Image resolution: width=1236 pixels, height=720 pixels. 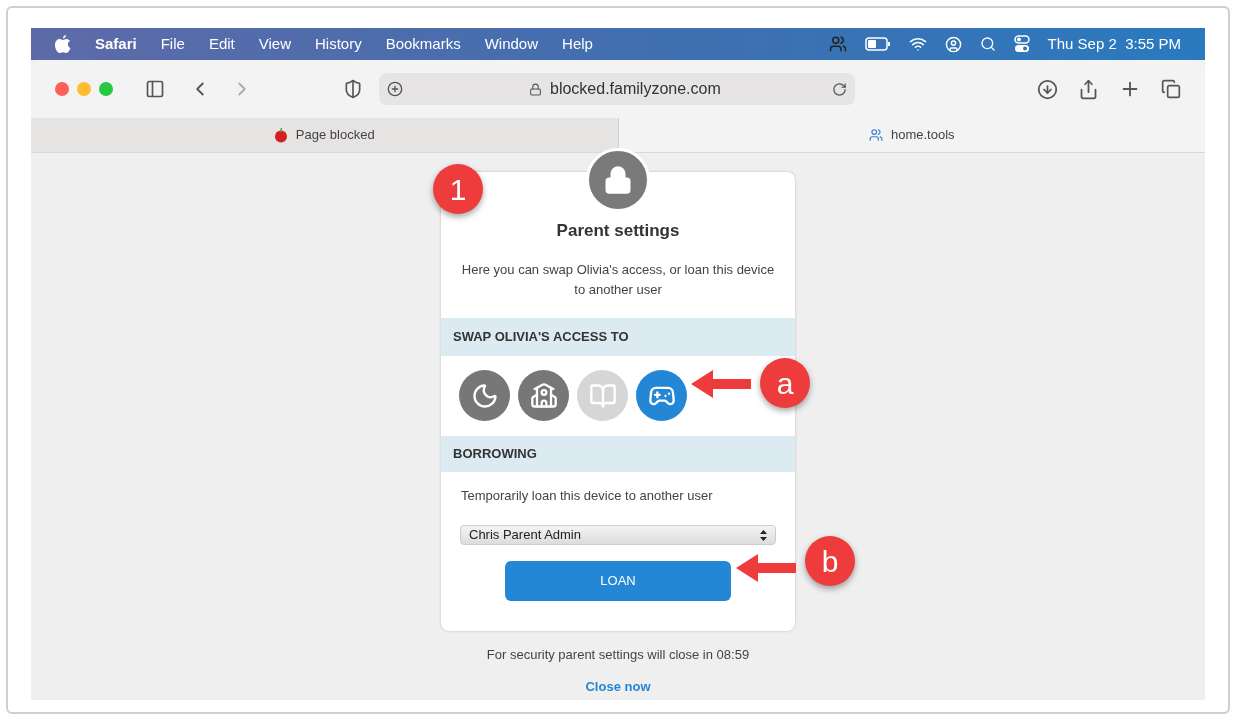 What do you see at coordinates (353, 89) in the screenshot?
I see `shield-icon` at bounding box center [353, 89].